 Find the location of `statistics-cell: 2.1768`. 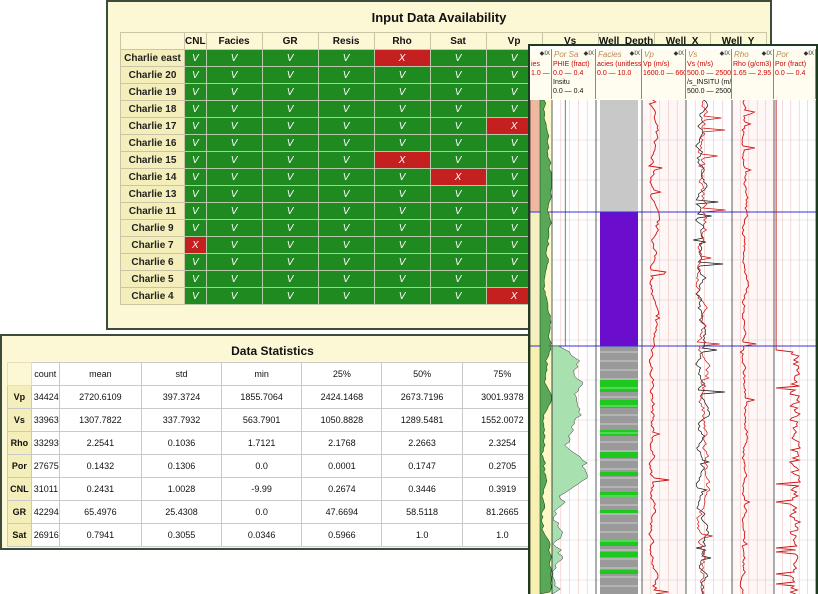

statistics-cell: 2.1768 is located at coordinates (342, 443).